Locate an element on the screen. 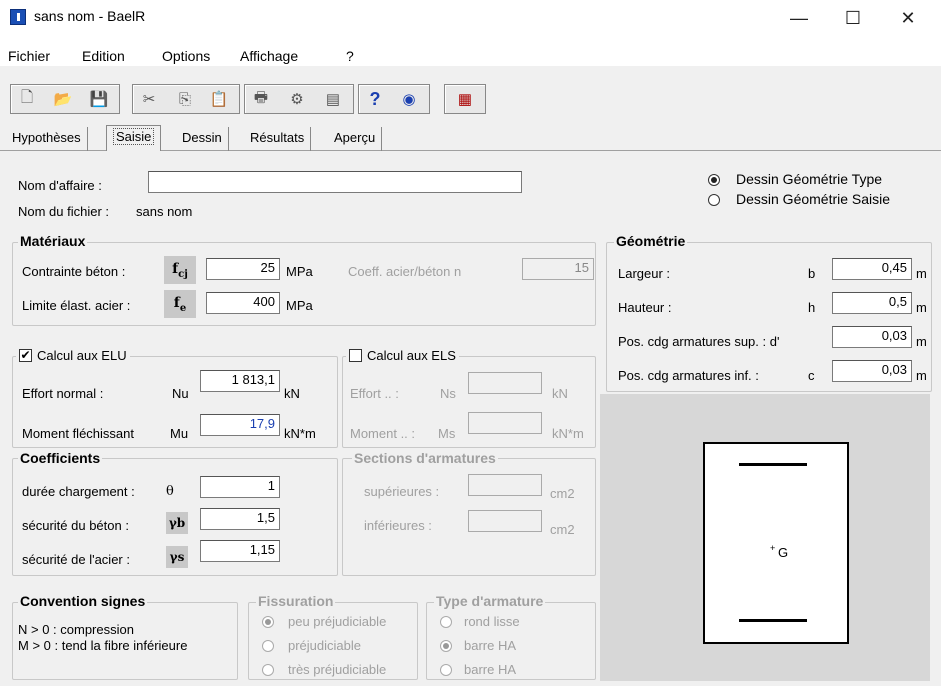  els-effort-label: Effort .. : is located at coordinates (374, 393).